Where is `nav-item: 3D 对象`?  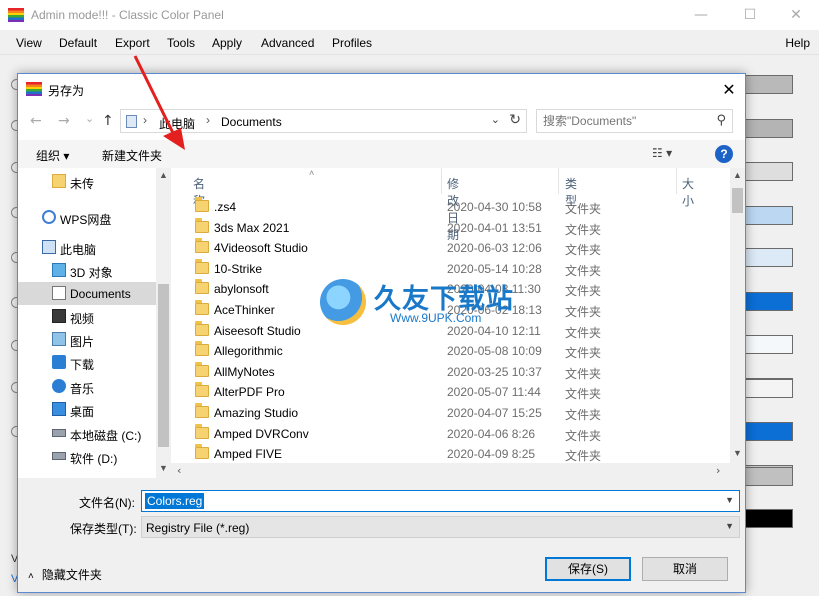
nav-item: 3D 对象 is located at coordinates (87, 270).